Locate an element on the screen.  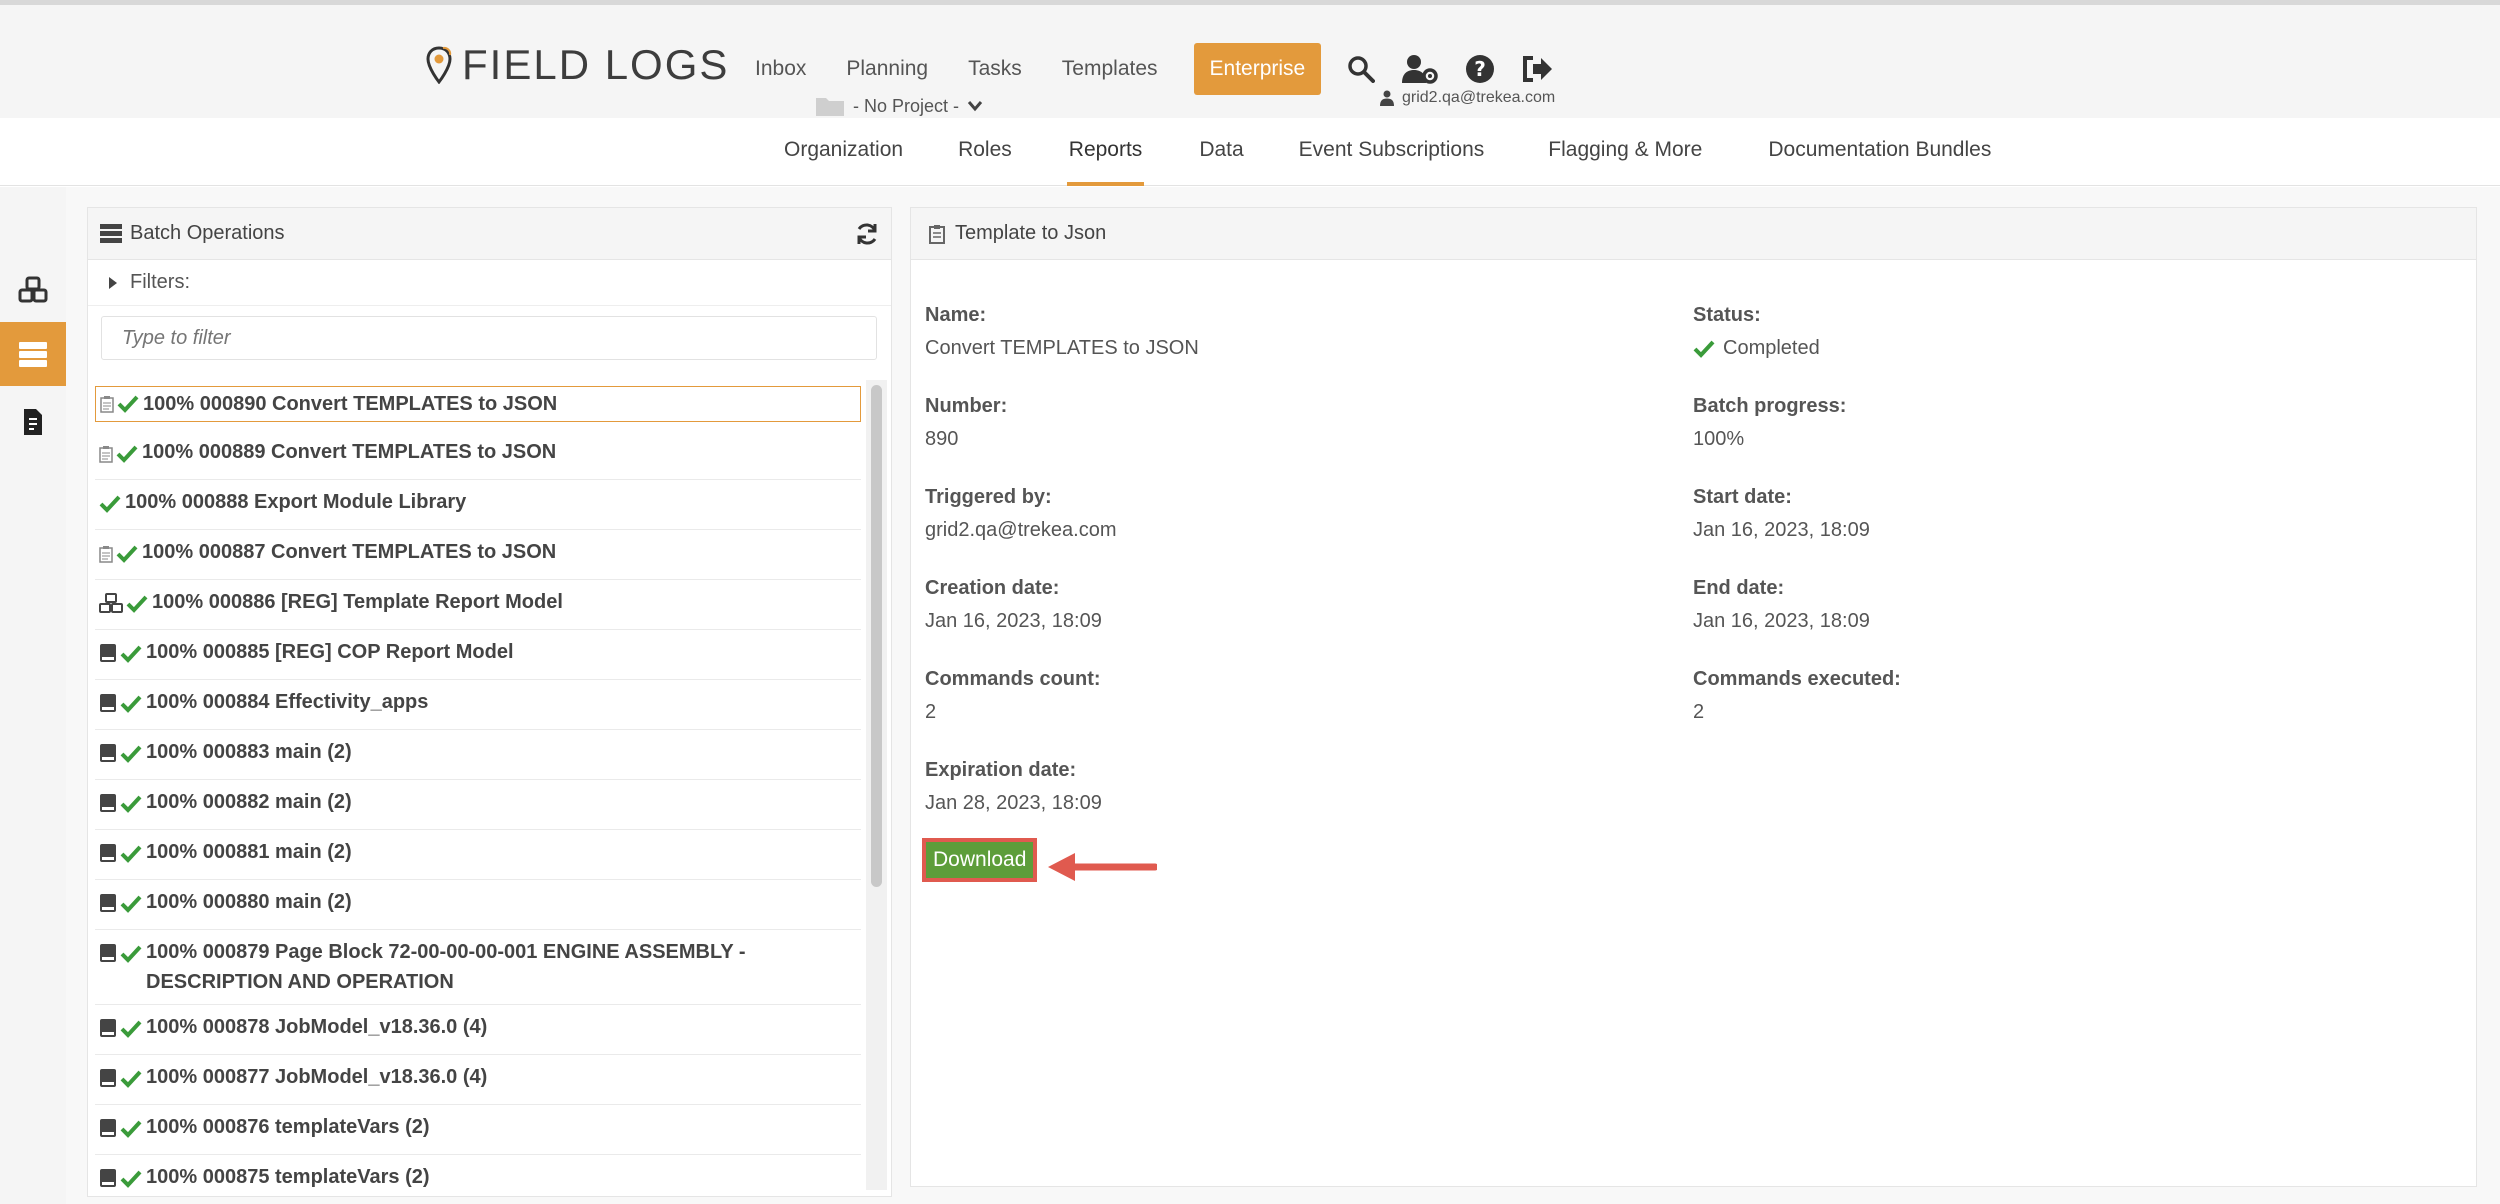
tab-organization: Organization is located at coordinates (843, 152).